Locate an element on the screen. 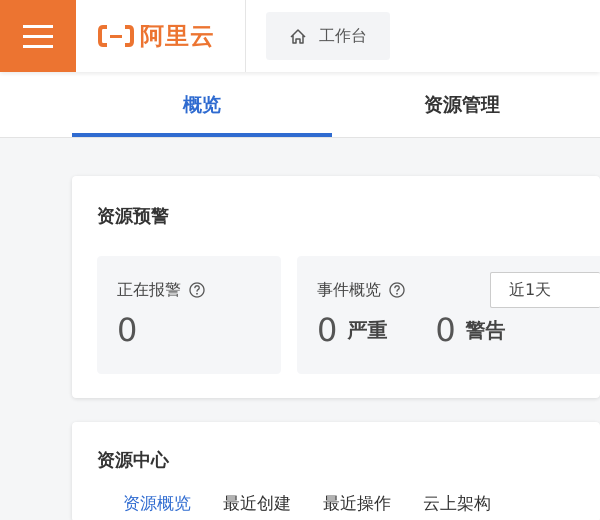 The width and height of the screenshot is (600, 520). tab: 最近创建 is located at coordinates (257, 503).